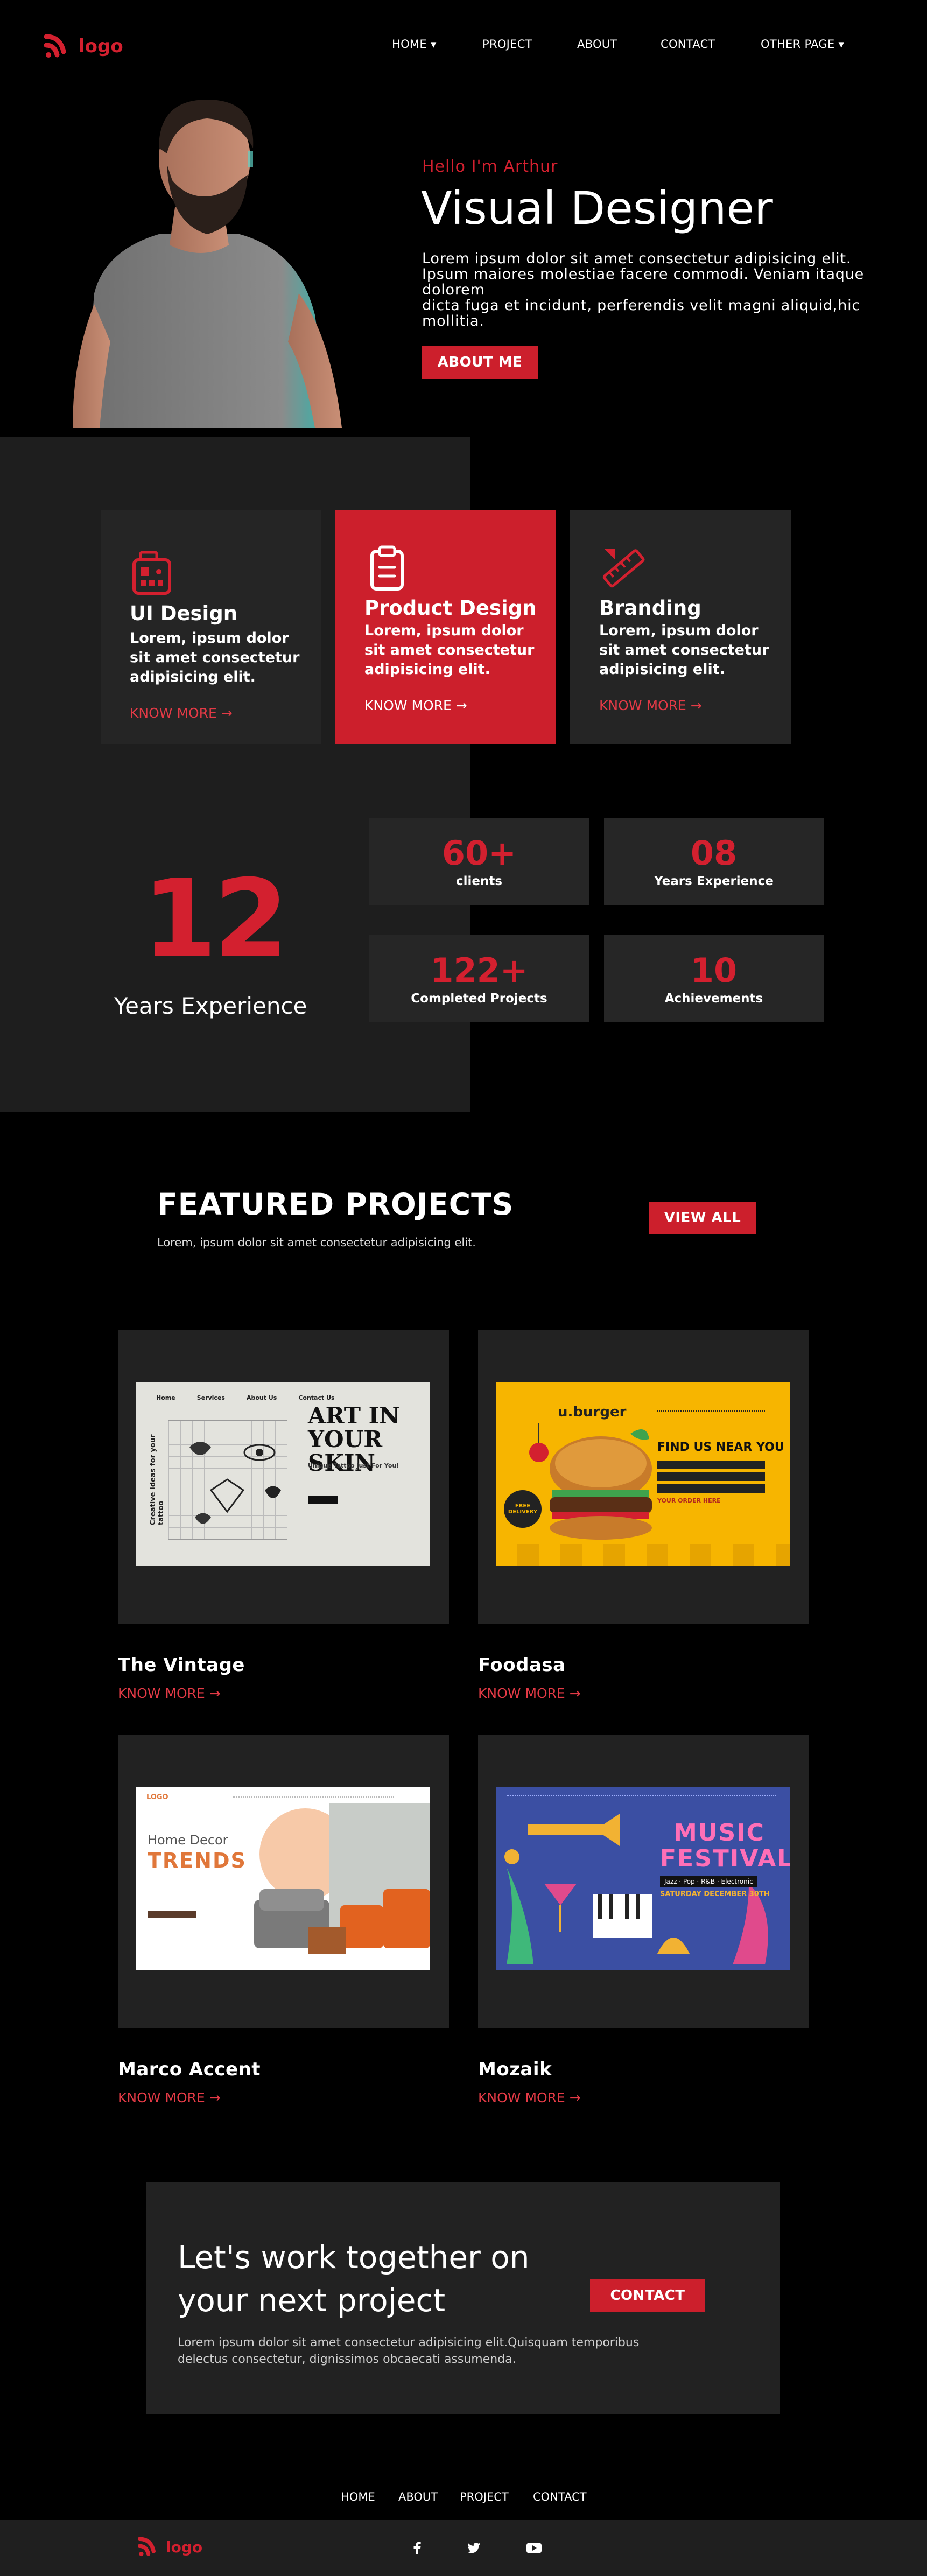 The image size is (927, 2576). I want to click on nav-other-page: OTHER PAGE ▾, so click(802, 44).